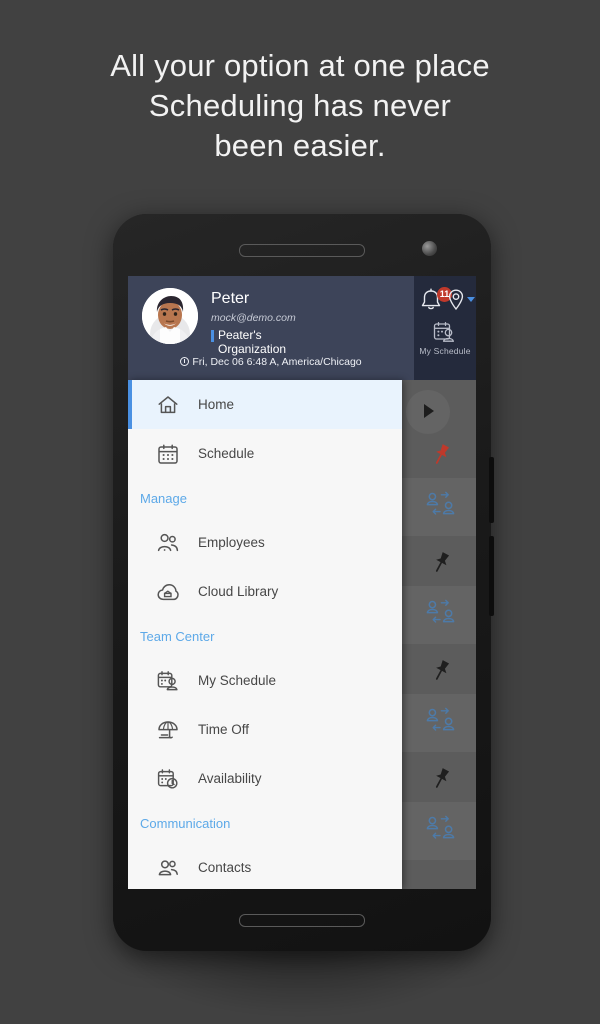  I want to click on organization-label: Peater's Organization, so click(252, 342).